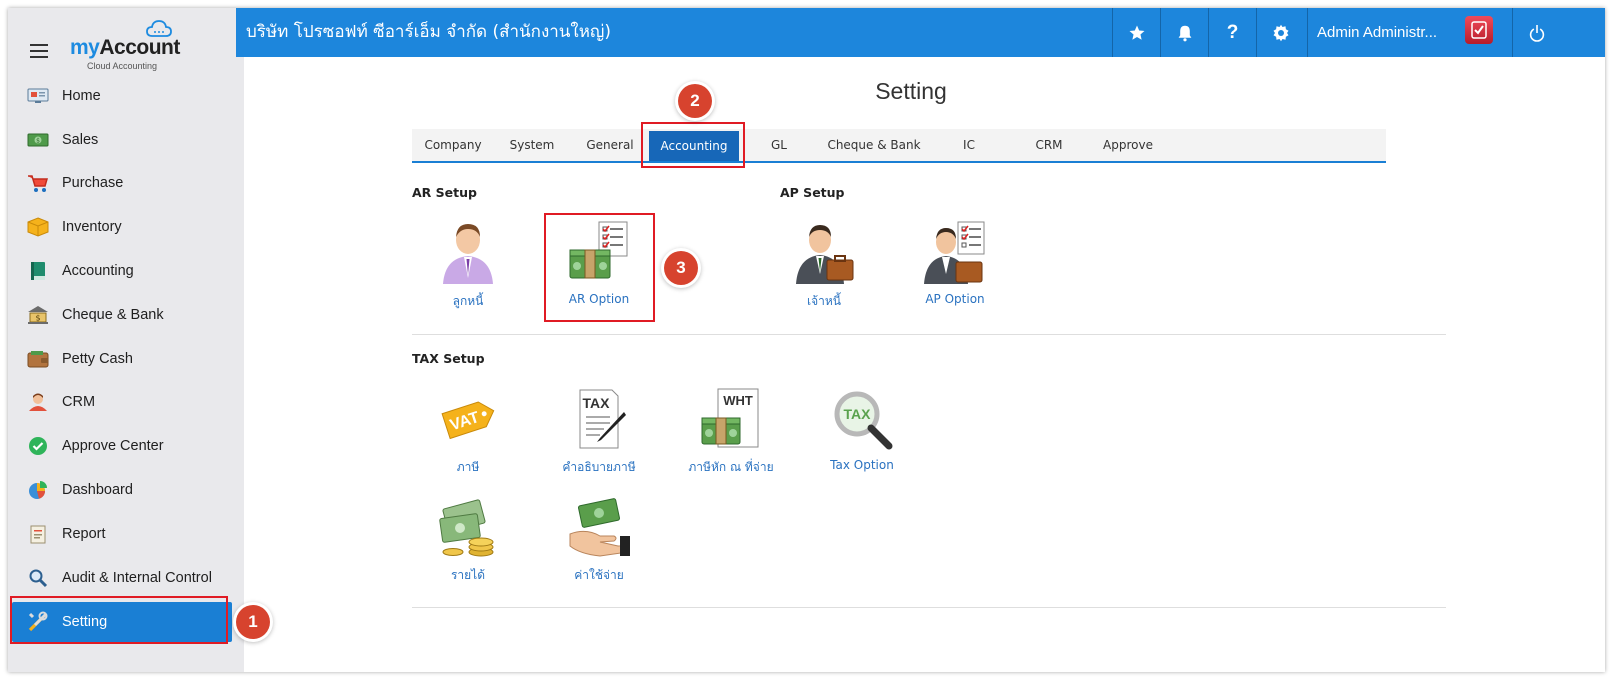 The image size is (1610, 678). Describe the element at coordinates (126, 534) in the screenshot. I see `sidebar-item-report: Report` at that location.